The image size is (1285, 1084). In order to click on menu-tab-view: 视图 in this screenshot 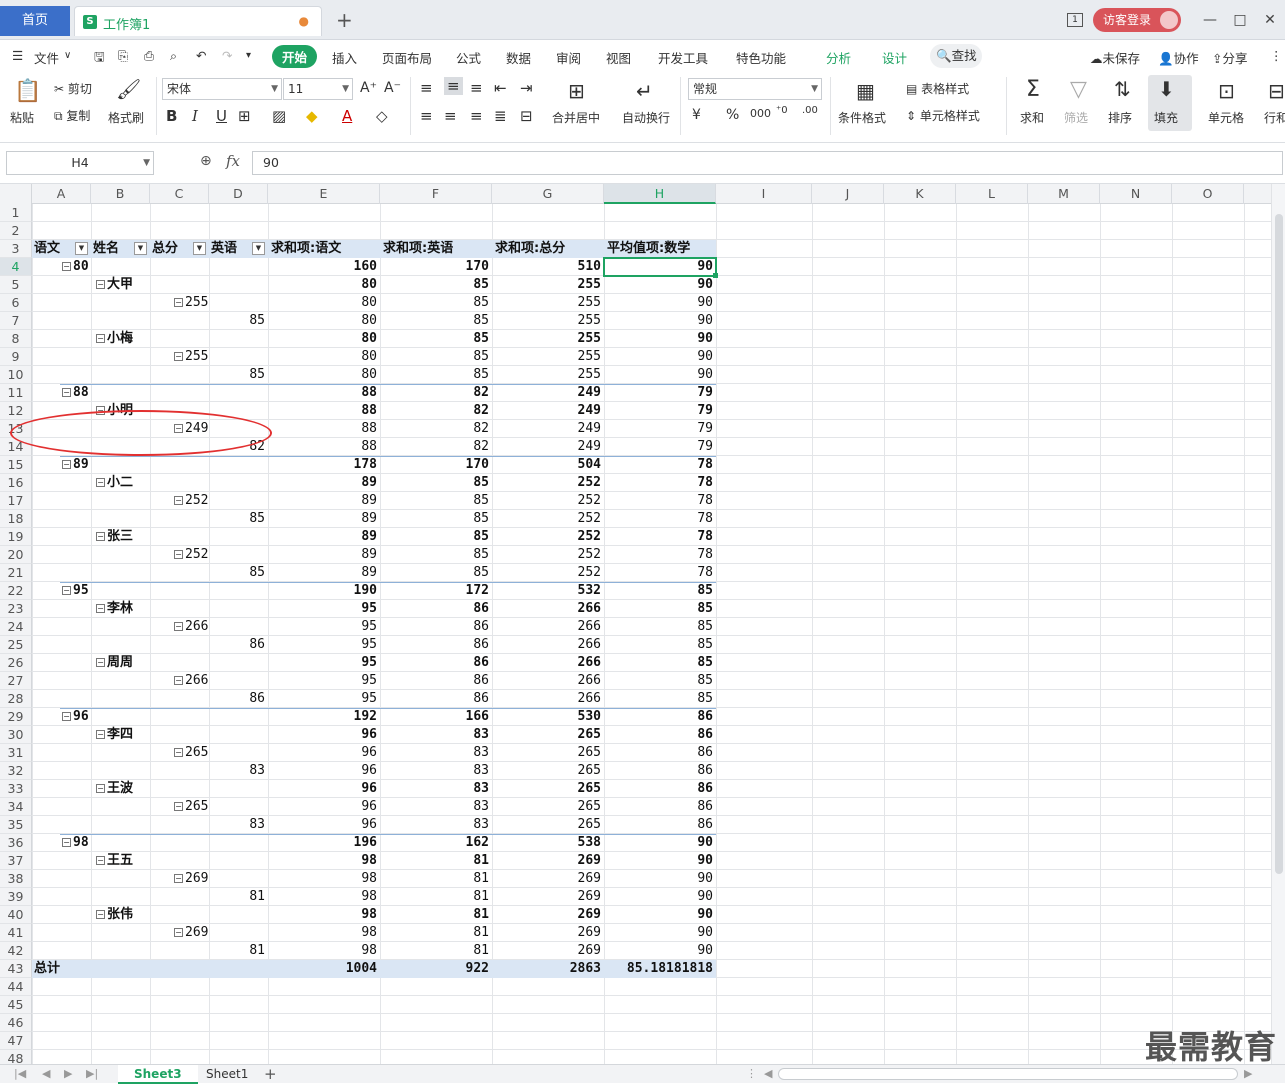, I will do `click(618, 57)`.